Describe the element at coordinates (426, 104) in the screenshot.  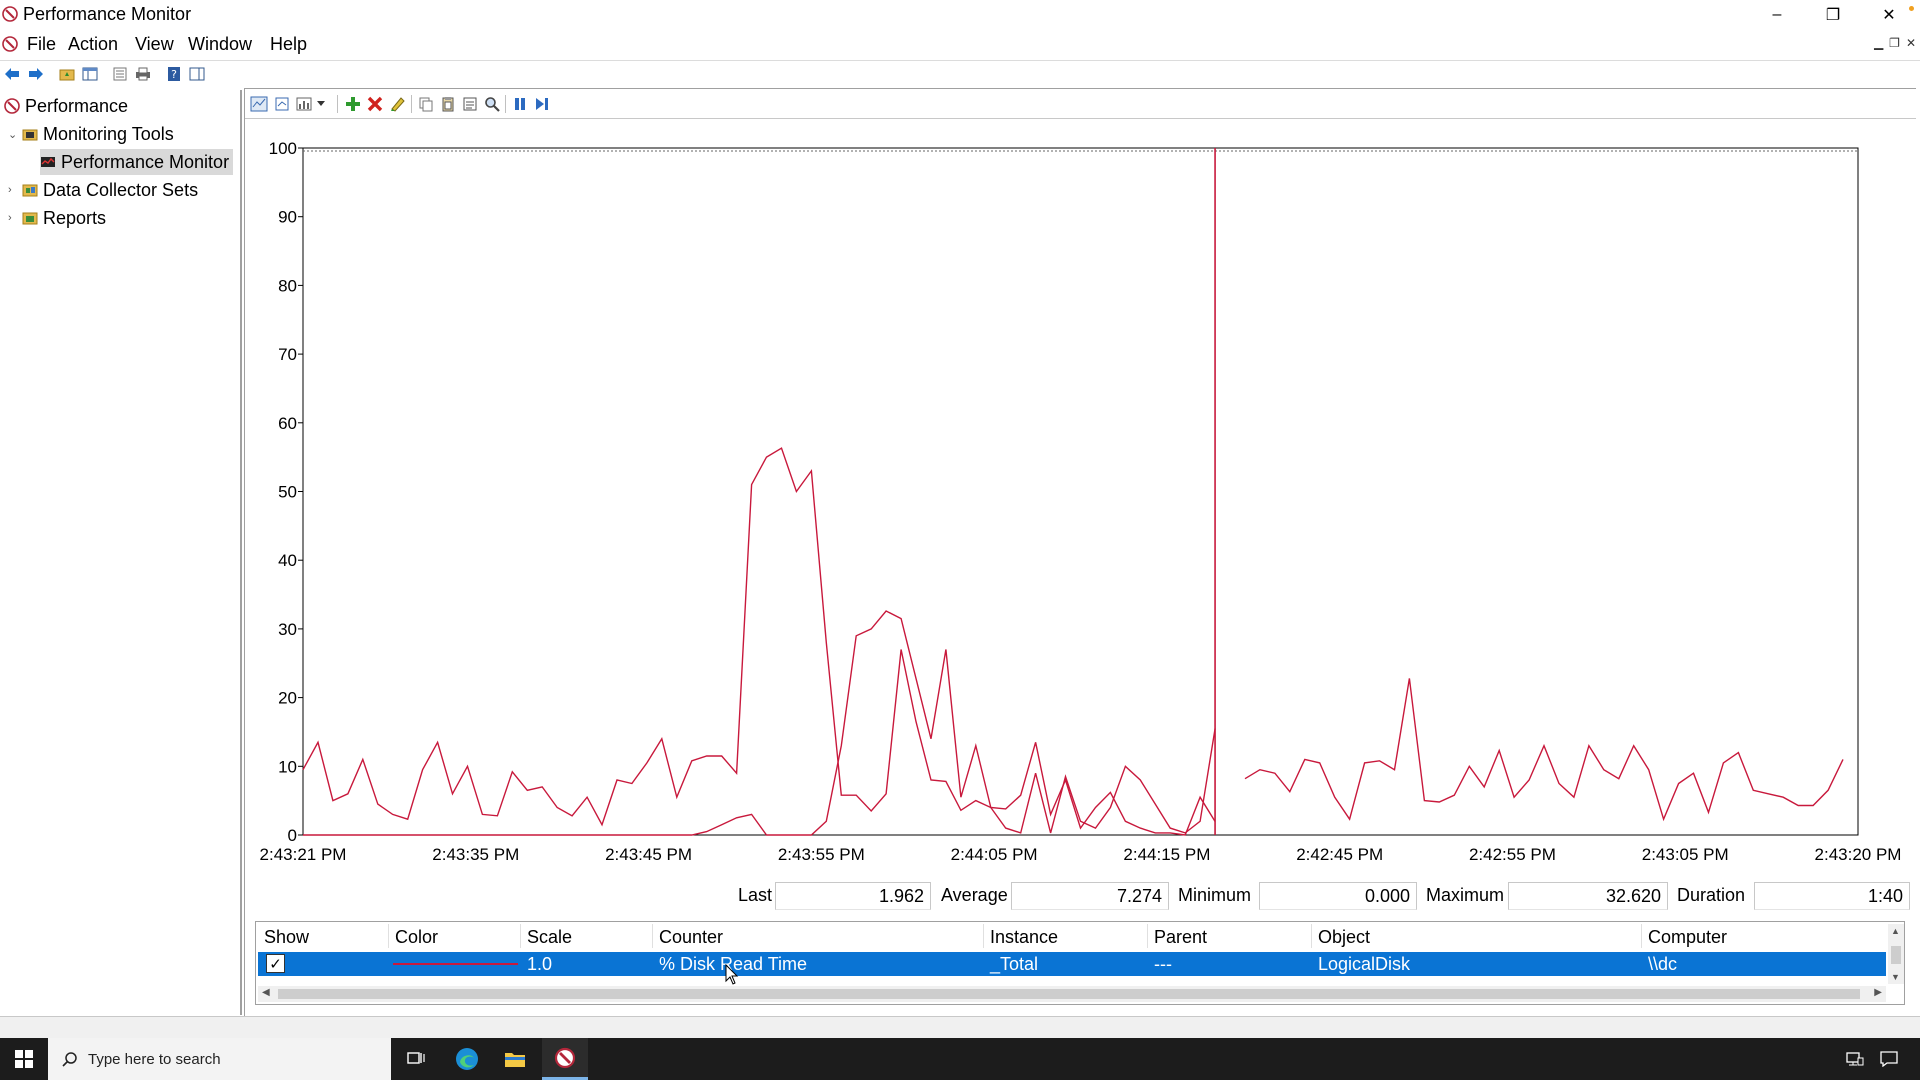
I see `copy-properties-icon` at that location.